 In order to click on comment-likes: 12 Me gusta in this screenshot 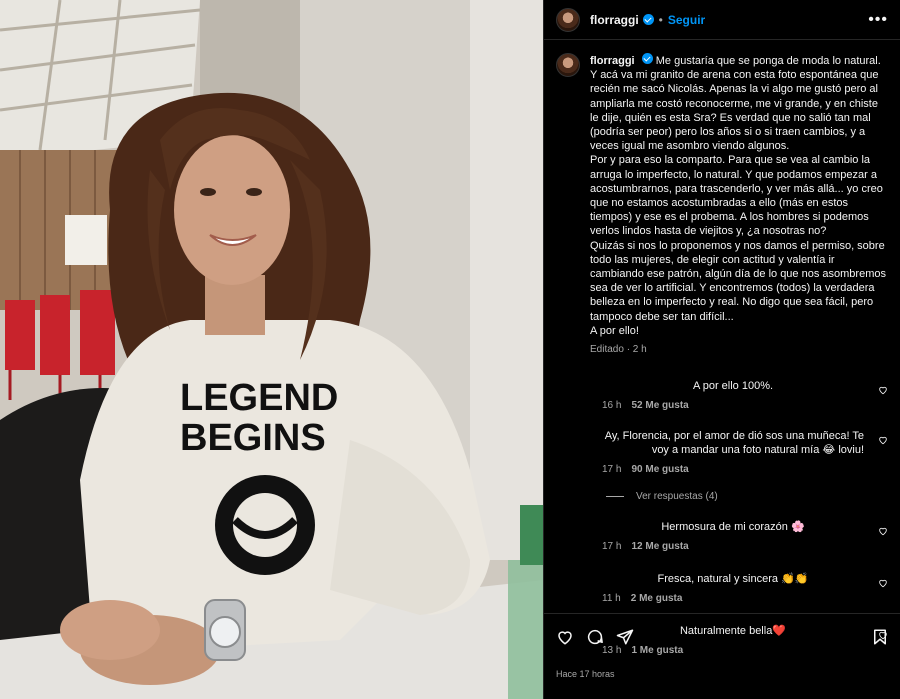, I will do `click(659, 546)`.